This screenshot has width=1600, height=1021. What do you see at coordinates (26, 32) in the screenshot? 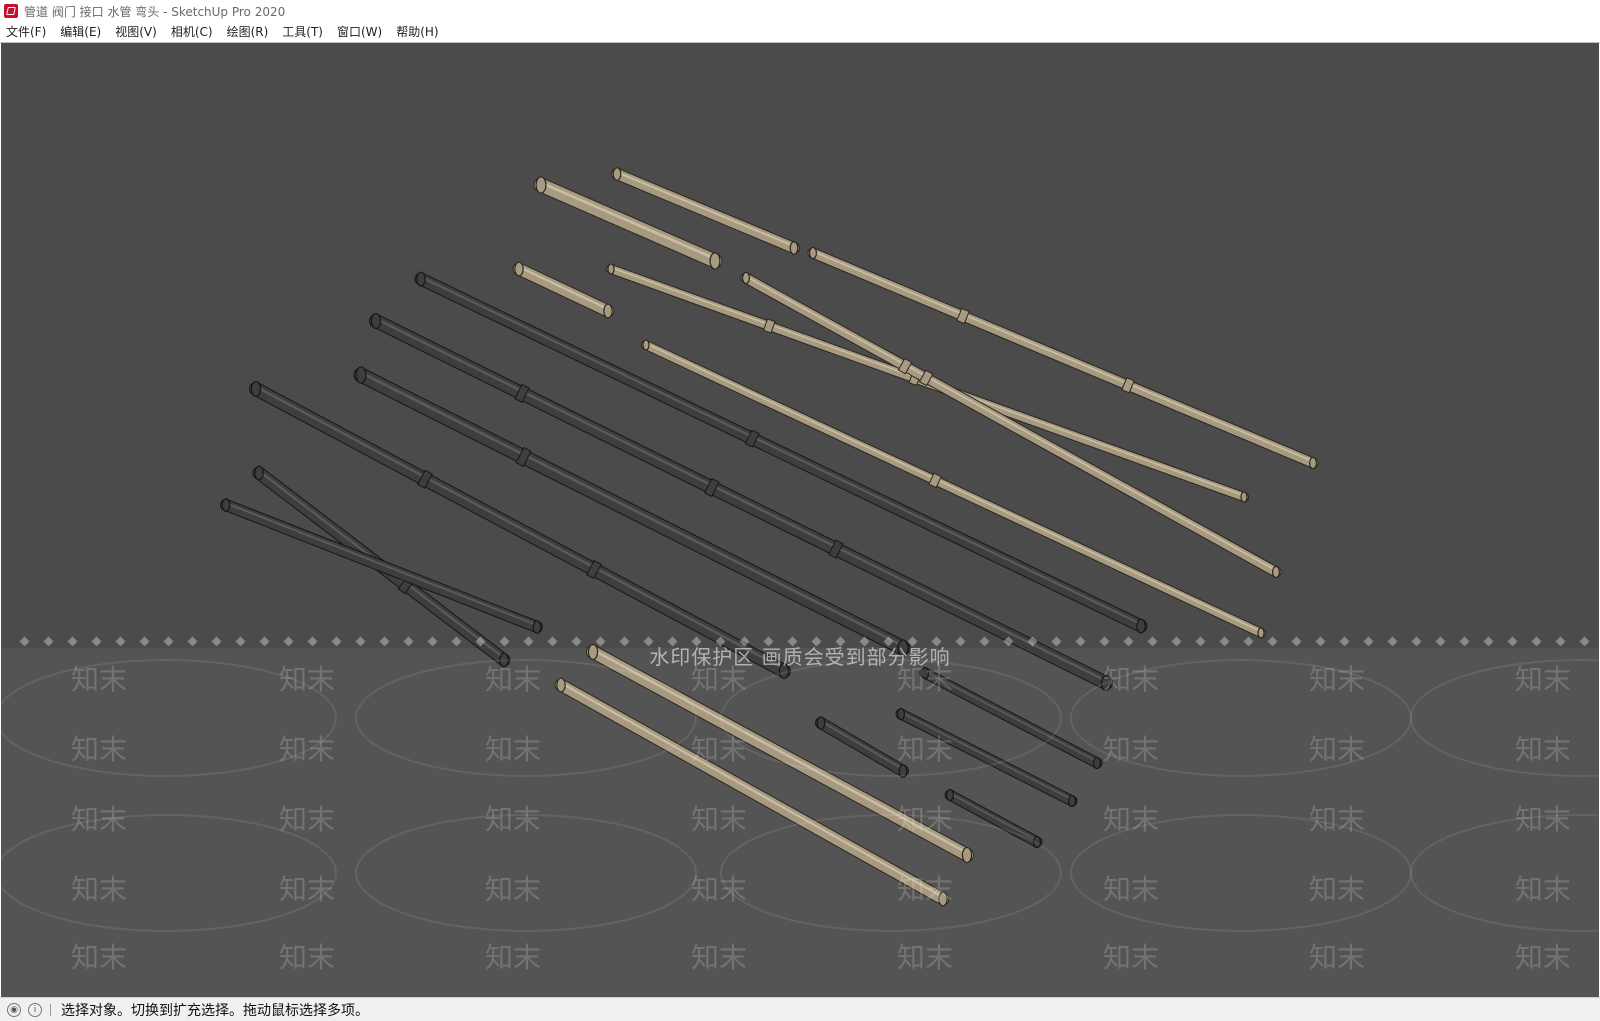
I see `menu-file: 文件(F)` at bounding box center [26, 32].